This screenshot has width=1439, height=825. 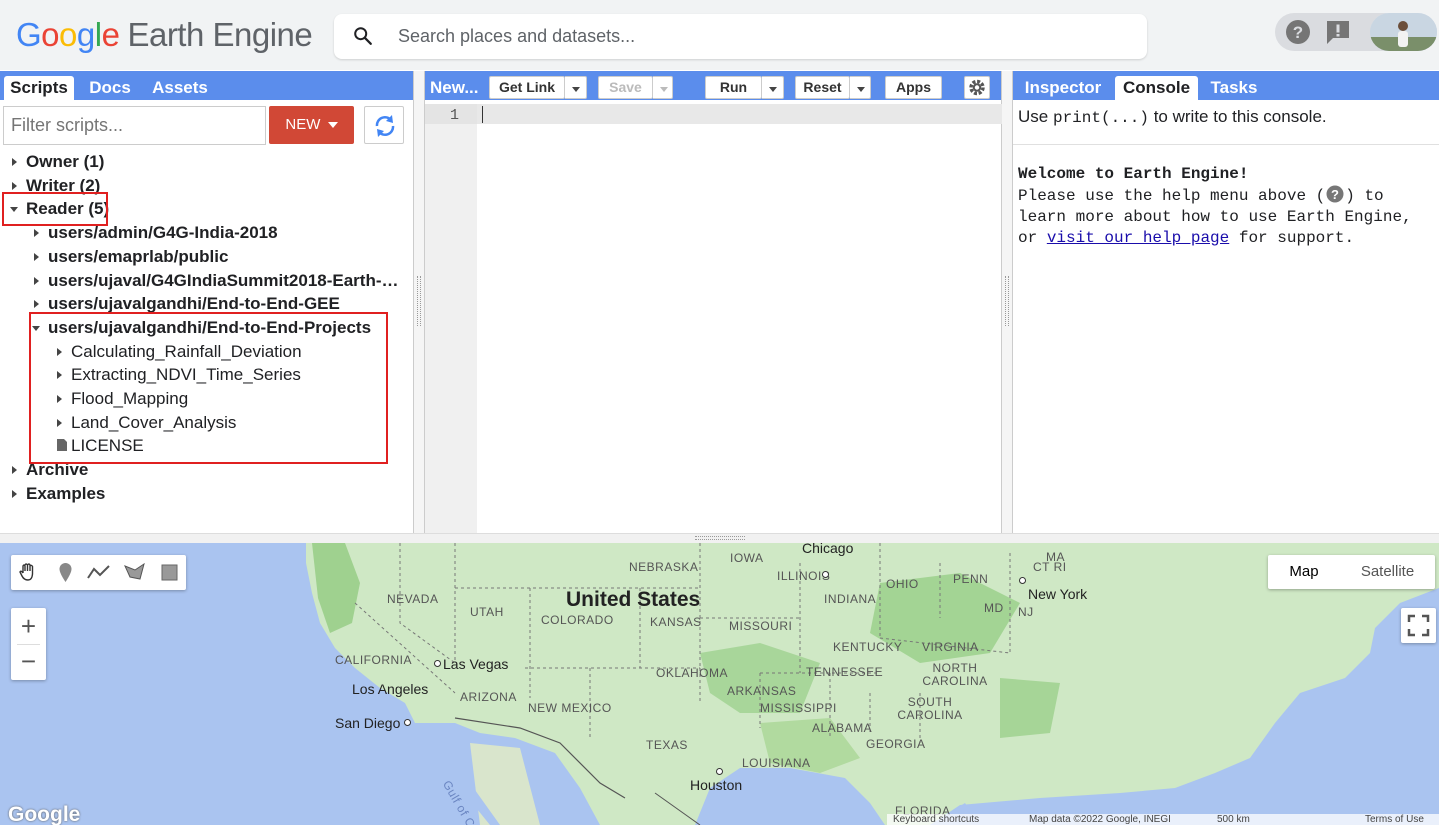 What do you see at coordinates (220, 34) in the screenshot?
I see `logo-product-name: Earth Engine` at bounding box center [220, 34].